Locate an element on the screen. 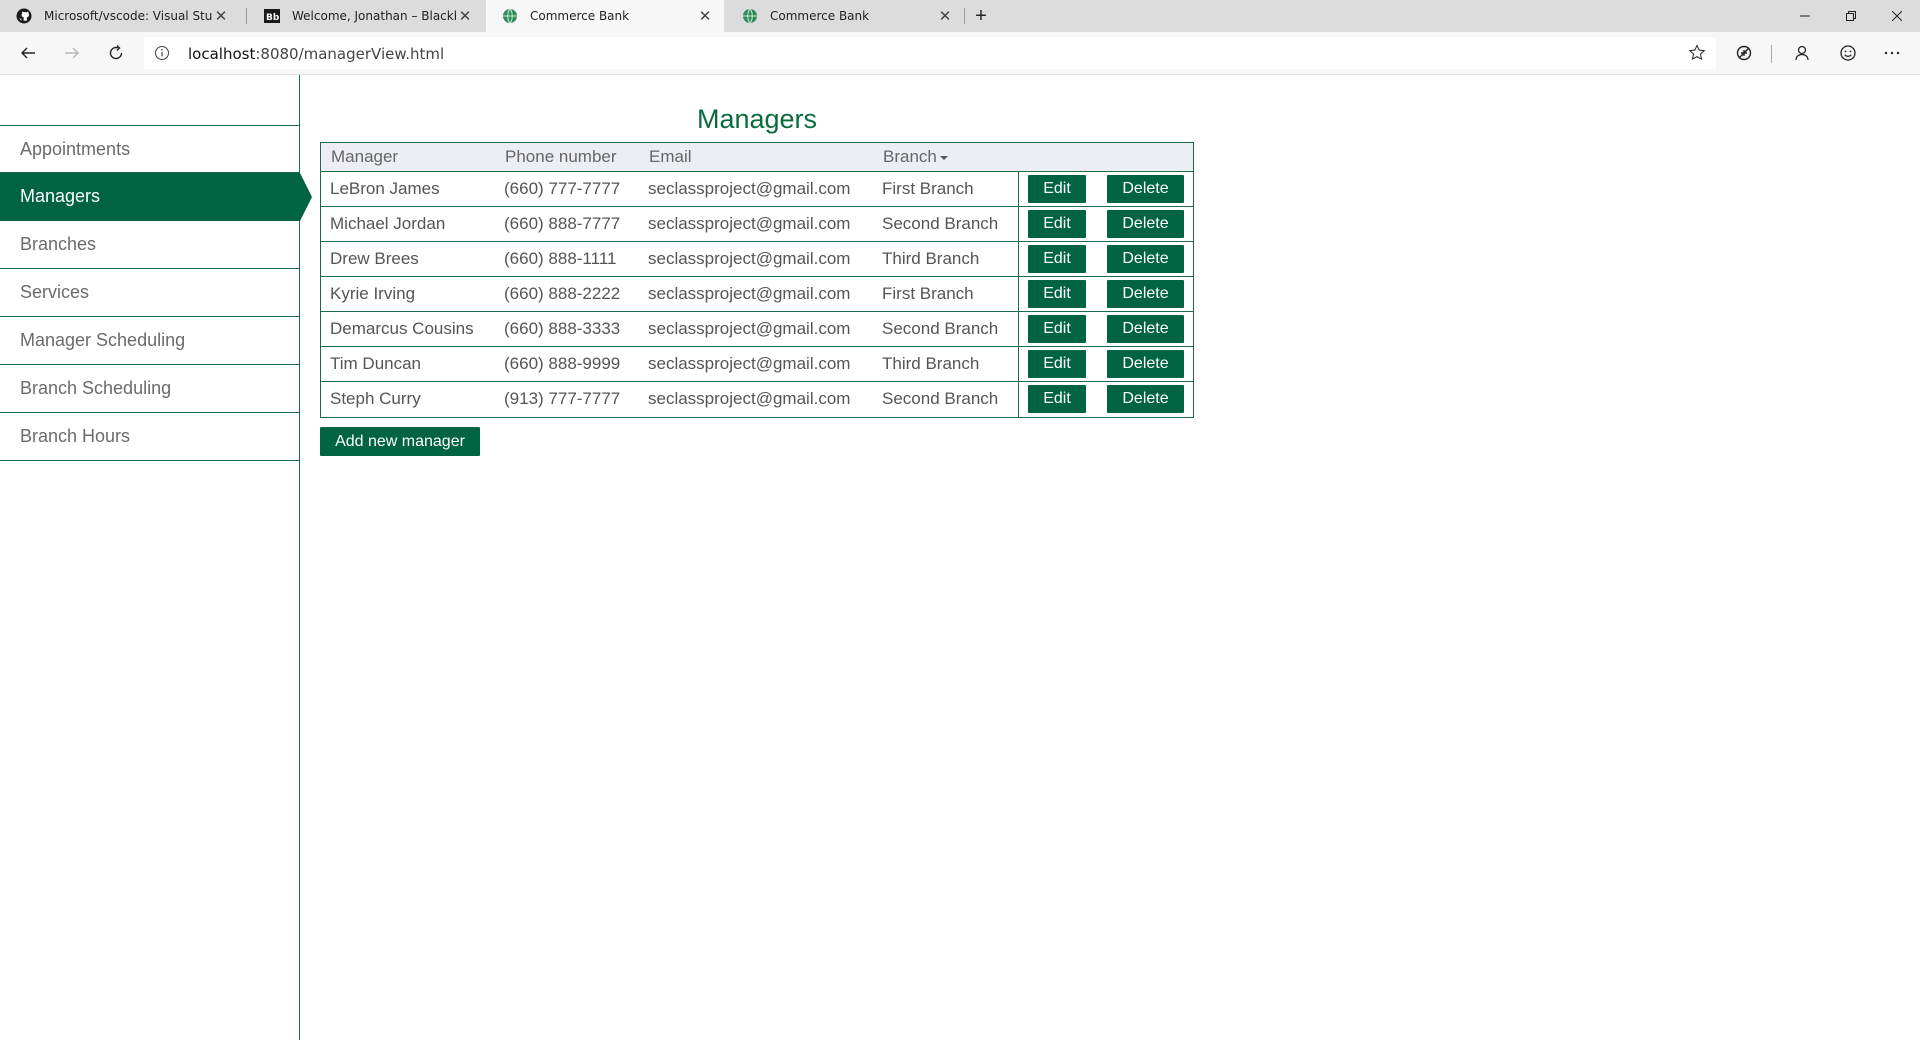 Image resolution: width=1920 pixels, height=1040 pixels. refresh-icon is located at coordinates (116, 52).